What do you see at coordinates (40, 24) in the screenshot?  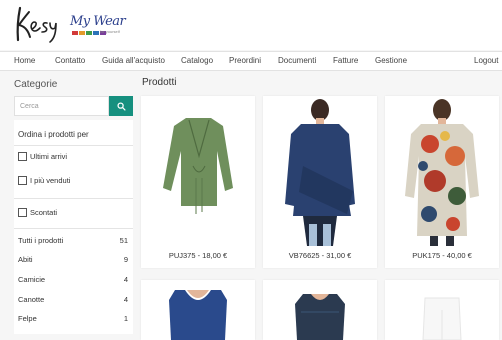 I see `kesy-logo` at bounding box center [40, 24].